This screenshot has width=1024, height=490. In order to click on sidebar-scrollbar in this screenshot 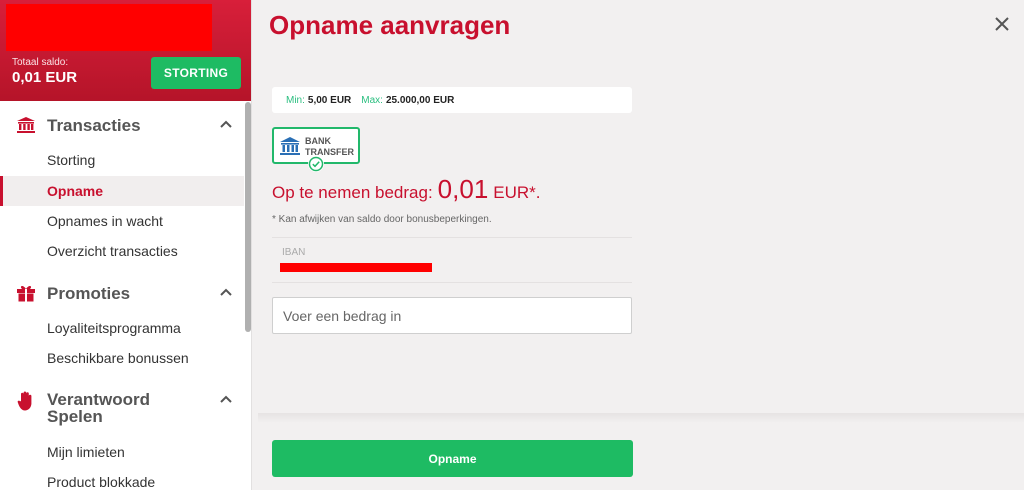, I will do `click(247, 295)`.